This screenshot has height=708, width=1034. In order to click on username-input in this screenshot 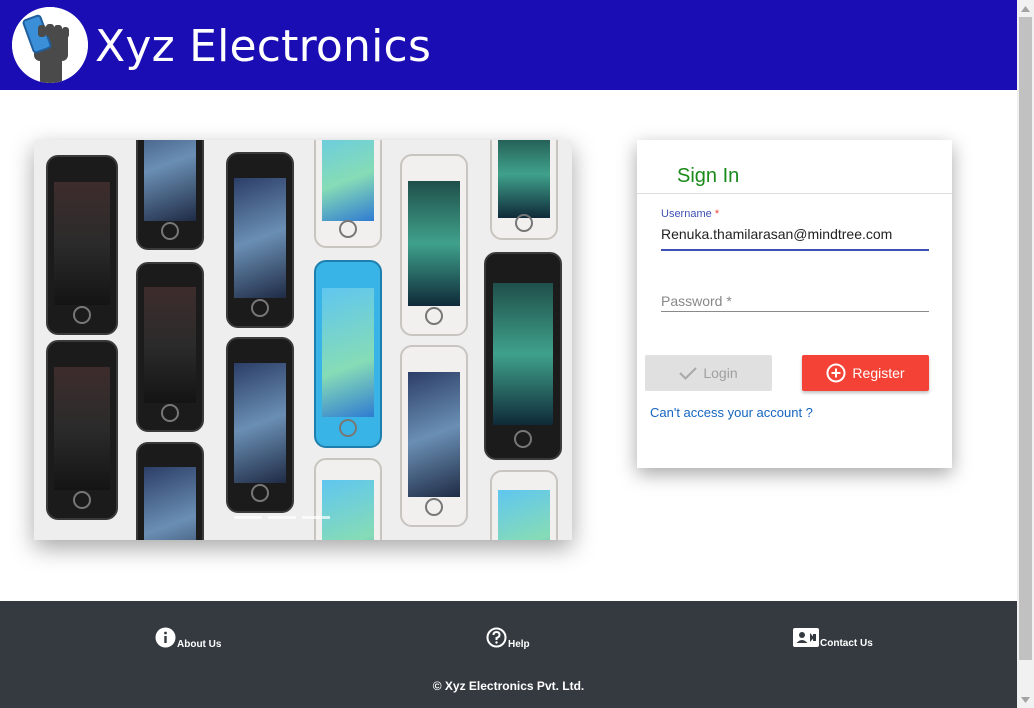, I will do `click(795, 234)`.